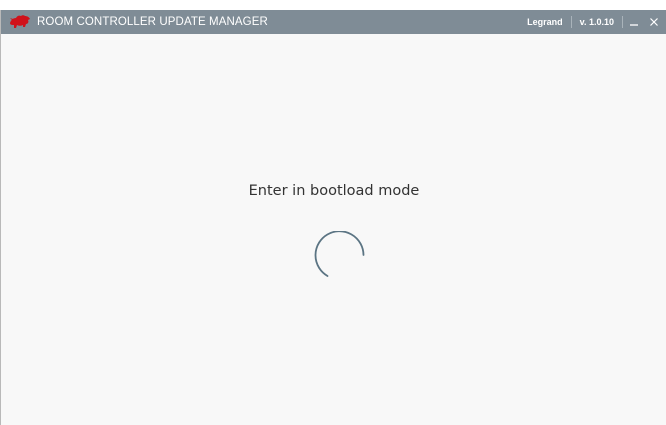 Image resolution: width=666 pixels, height=425 pixels. I want to click on close-icon, so click(654, 22).